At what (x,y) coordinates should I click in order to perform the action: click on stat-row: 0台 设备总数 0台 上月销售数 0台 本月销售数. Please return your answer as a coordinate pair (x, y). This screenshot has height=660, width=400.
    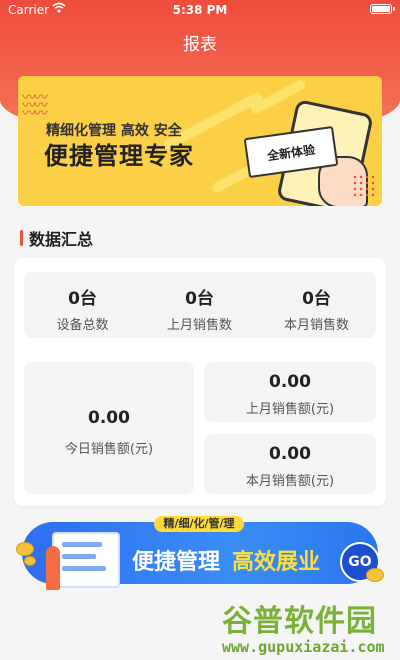
    Looking at the image, I should click on (200, 305).